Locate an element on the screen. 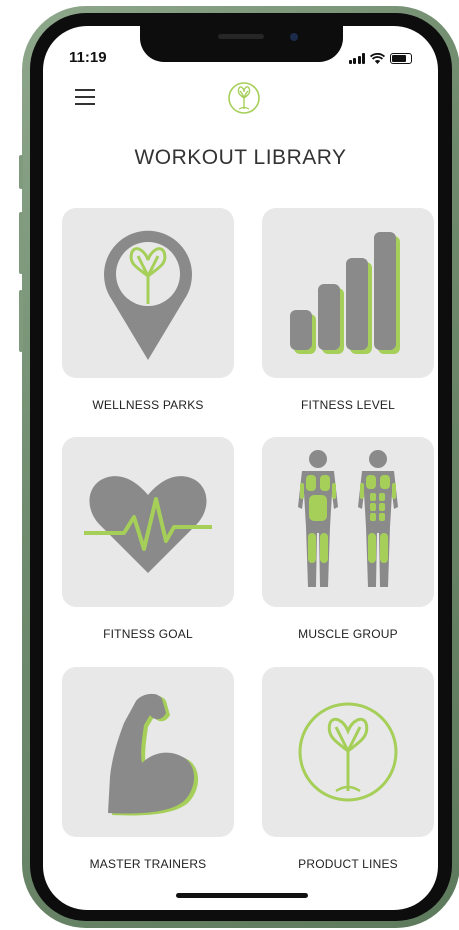 The height and width of the screenshot is (930, 459). tile-wellness-parks is located at coordinates (148, 293).